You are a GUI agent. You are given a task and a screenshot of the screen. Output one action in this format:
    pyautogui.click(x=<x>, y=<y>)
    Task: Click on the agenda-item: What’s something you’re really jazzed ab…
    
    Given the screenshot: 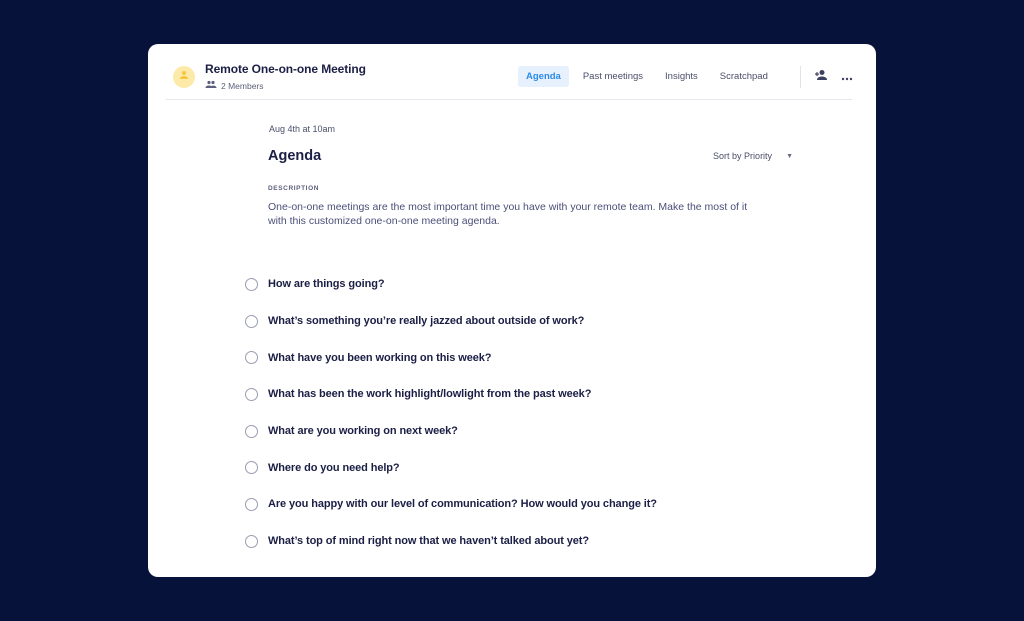 What is the action you would take?
    pyautogui.click(x=451, y=321)
    